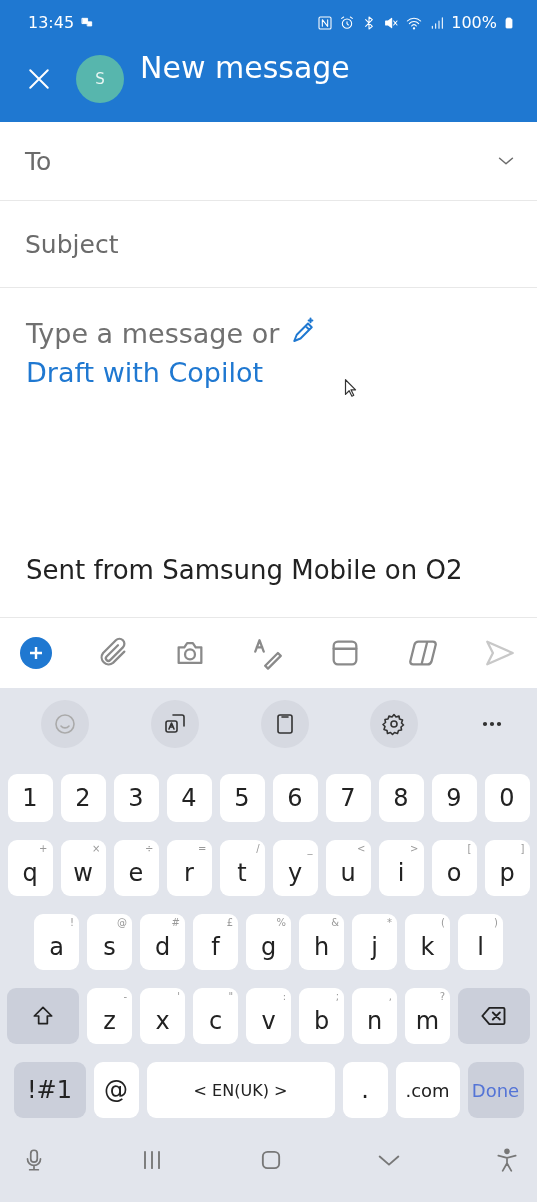 This screenshot has width=537, height=1204. Describe the element at coordinates (268, 942) in the screenshot. I see `letter-key: % g` at that location.